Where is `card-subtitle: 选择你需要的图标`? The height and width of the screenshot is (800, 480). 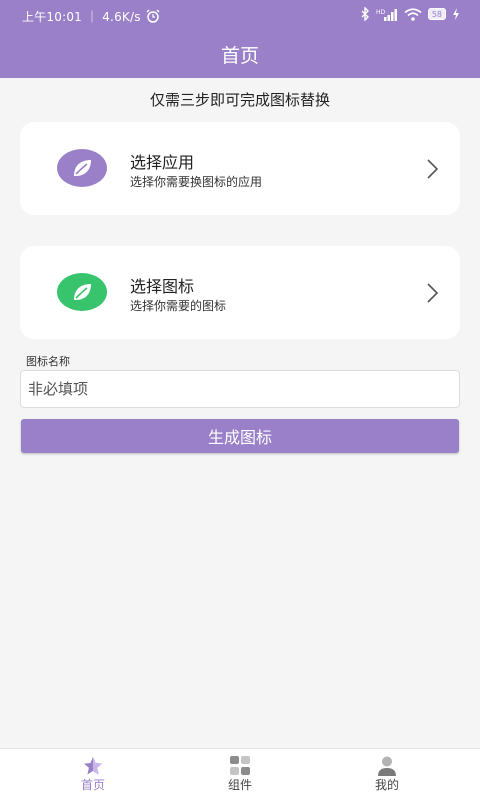
card-subtitle: 选择你需要的图标 is located at coordinates (178, 306).